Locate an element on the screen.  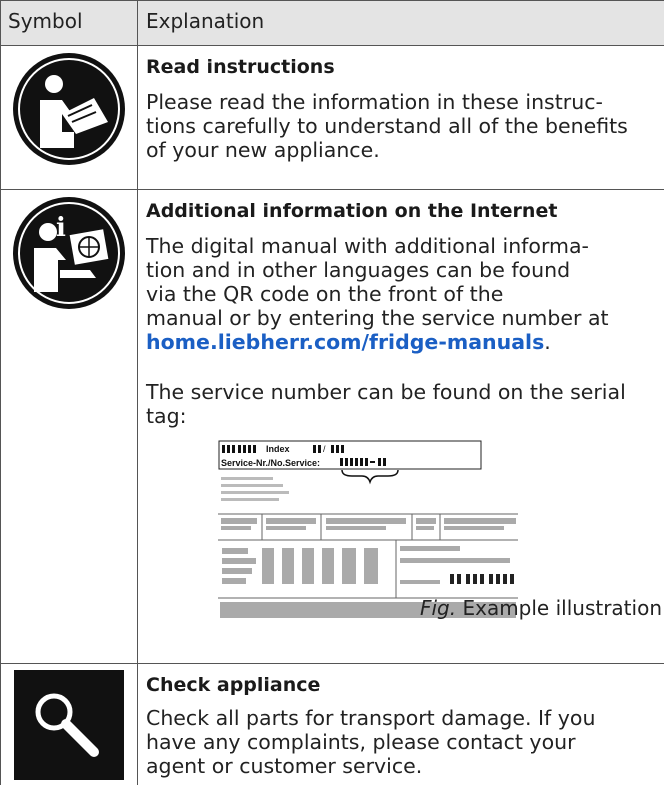
row-title: Additional information on the Internet is located at coordinates (352, 211).